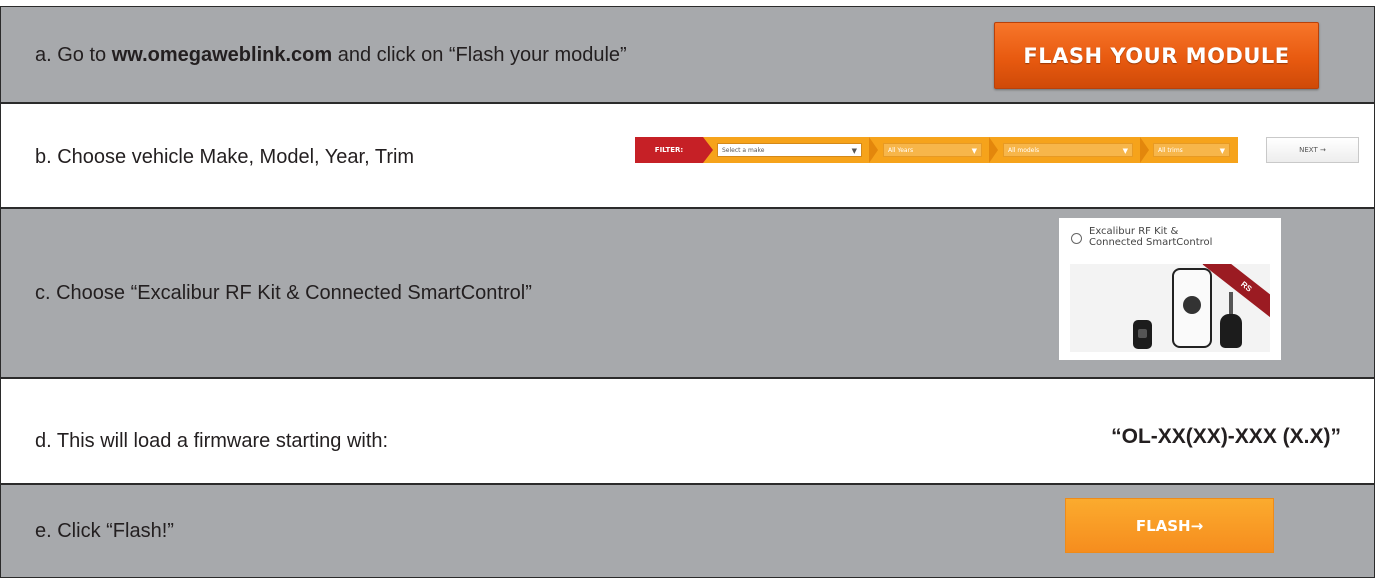 This screenshot has width=1377, height=579. I want to click on trim-select-value: All trims, so click(1170, 150).